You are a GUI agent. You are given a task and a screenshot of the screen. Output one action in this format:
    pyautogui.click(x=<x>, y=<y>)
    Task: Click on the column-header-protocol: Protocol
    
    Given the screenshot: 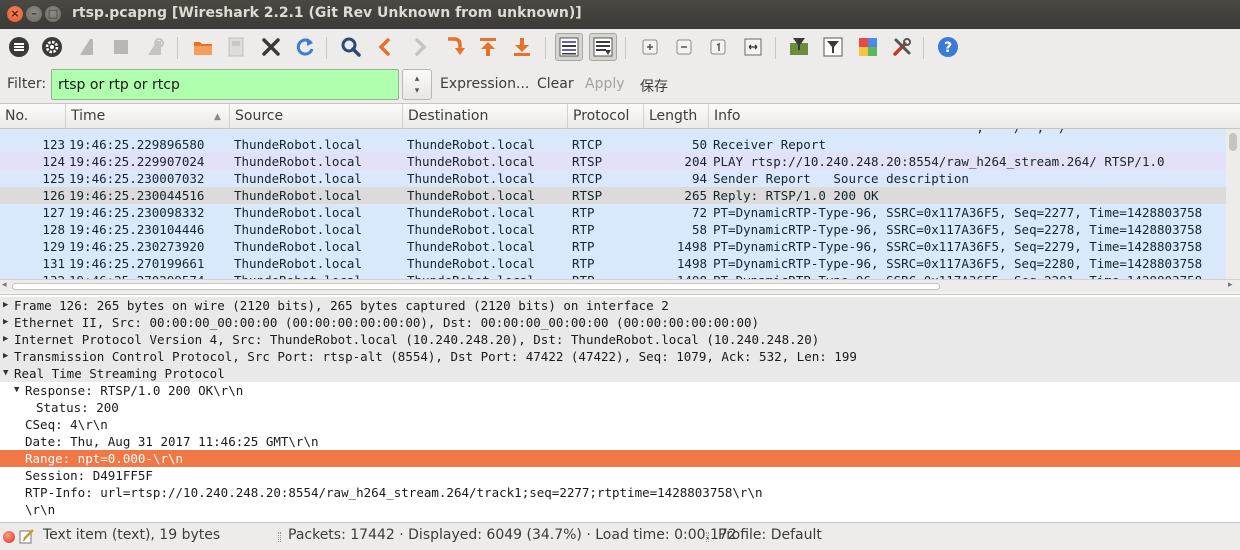 What is the action you would take?
    pyautogui.click(x=606, y=116)
    